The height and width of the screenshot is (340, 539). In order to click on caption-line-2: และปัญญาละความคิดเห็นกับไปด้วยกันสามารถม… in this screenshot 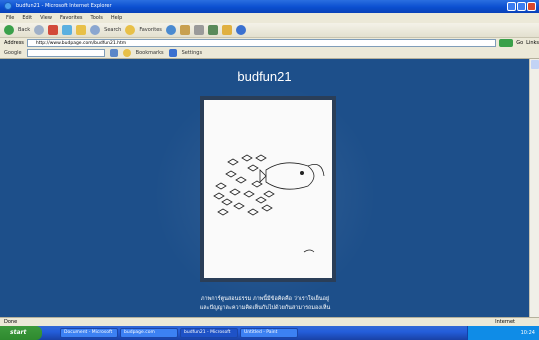, I will do `click(265, 308)`.